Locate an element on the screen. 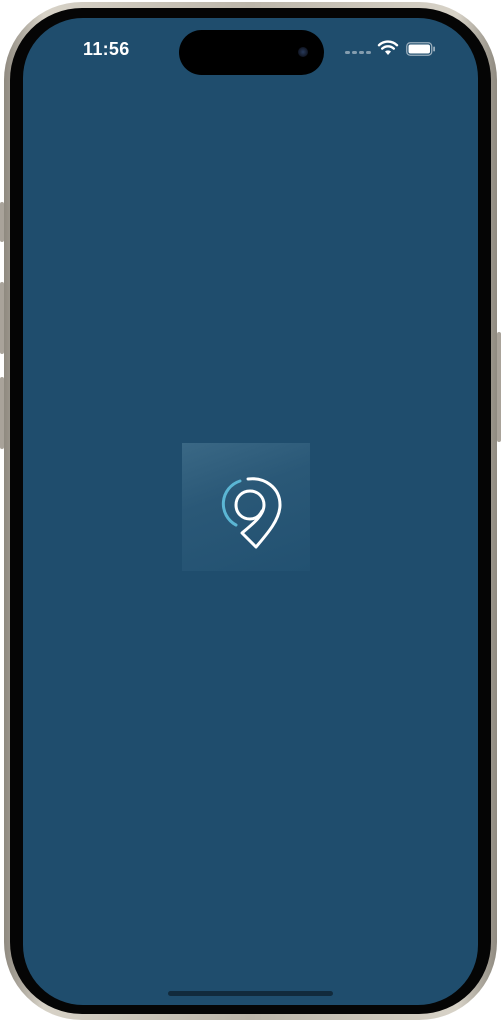 The image size is (501, 1024). front-camera is located at coordinates (303, 52).